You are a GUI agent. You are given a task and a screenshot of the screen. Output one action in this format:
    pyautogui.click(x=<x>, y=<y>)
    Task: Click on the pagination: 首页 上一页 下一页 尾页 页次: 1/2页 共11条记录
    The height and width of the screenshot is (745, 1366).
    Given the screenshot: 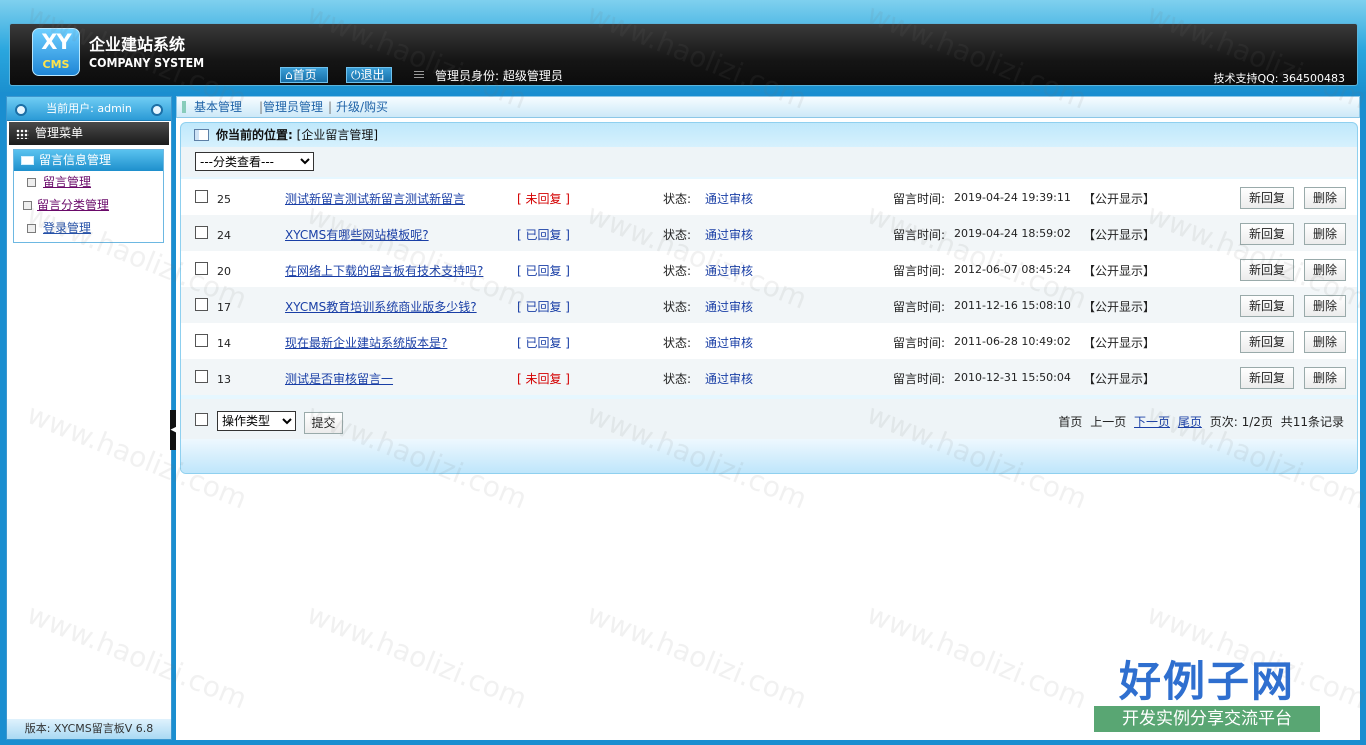 What is the action you would take?
    pyautogui.click(x=1199, y=421)
    